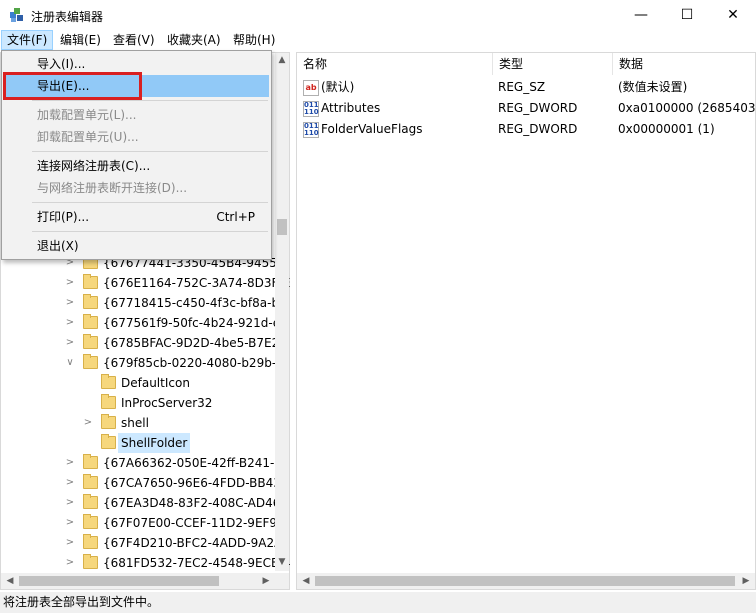  Describe the element at coordinates (687, 15) in the screenshot. I see `maximize-button: ☐` at that location.